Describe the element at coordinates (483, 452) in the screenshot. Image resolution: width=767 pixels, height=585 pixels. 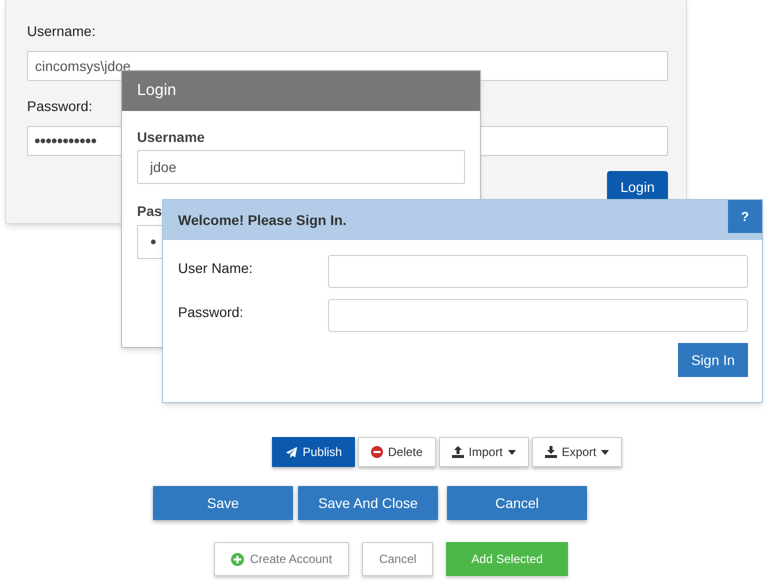
I see `toolbar-button: Import` at that location.